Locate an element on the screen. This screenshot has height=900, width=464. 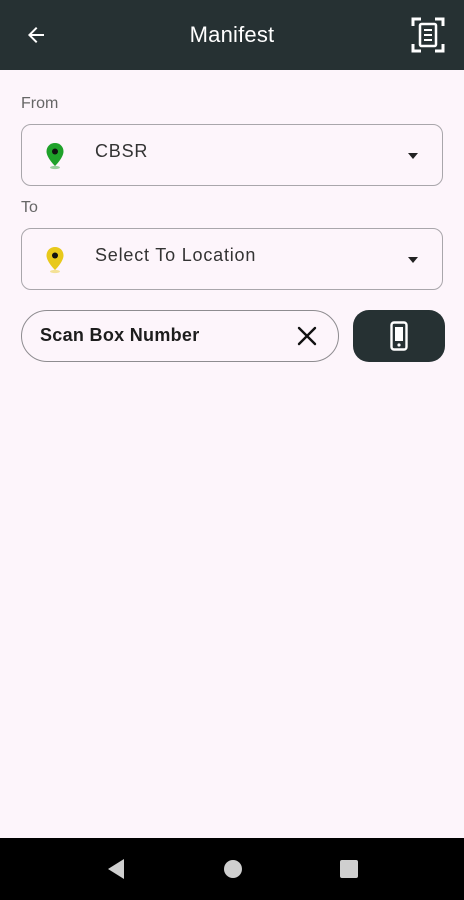
to-location-dropdown: Select To Location is located at coordinates (232, 259).